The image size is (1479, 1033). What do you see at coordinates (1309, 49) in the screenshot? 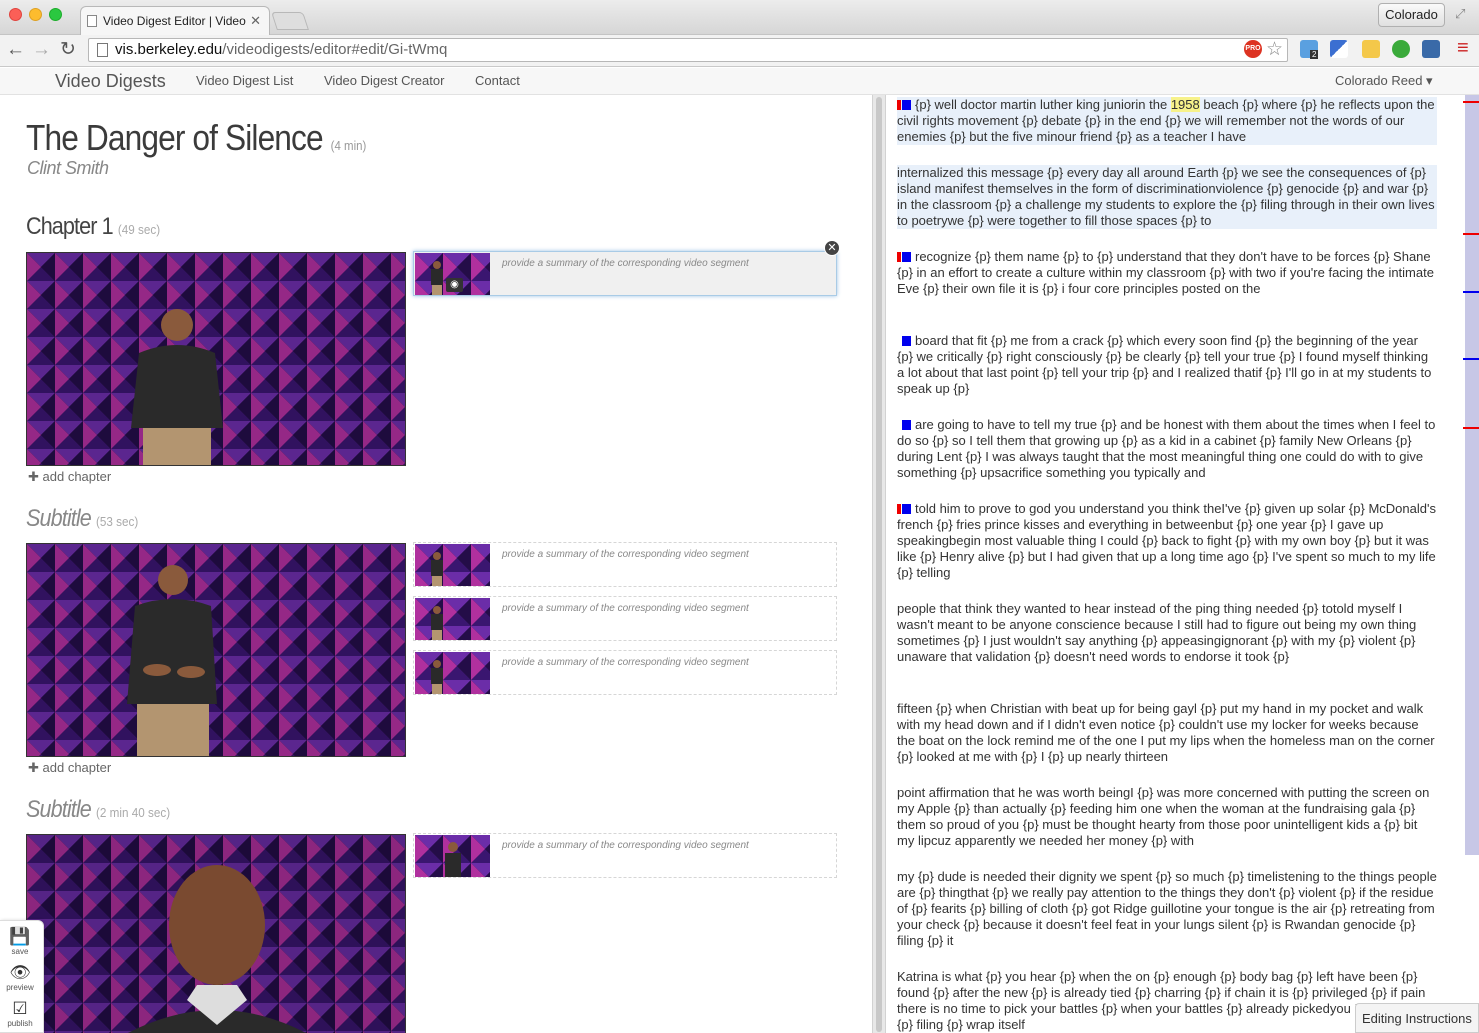
I see `extension-badge-icon: 2` at bounding box center [1309, 49].